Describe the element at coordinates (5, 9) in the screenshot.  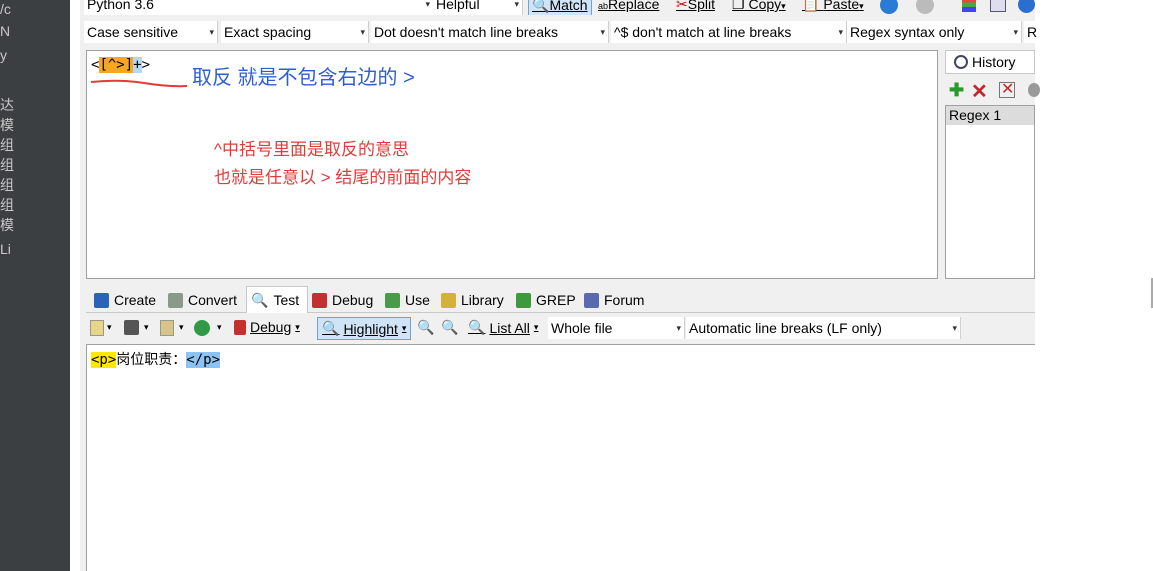
I see `strip-char: /c` at that location.